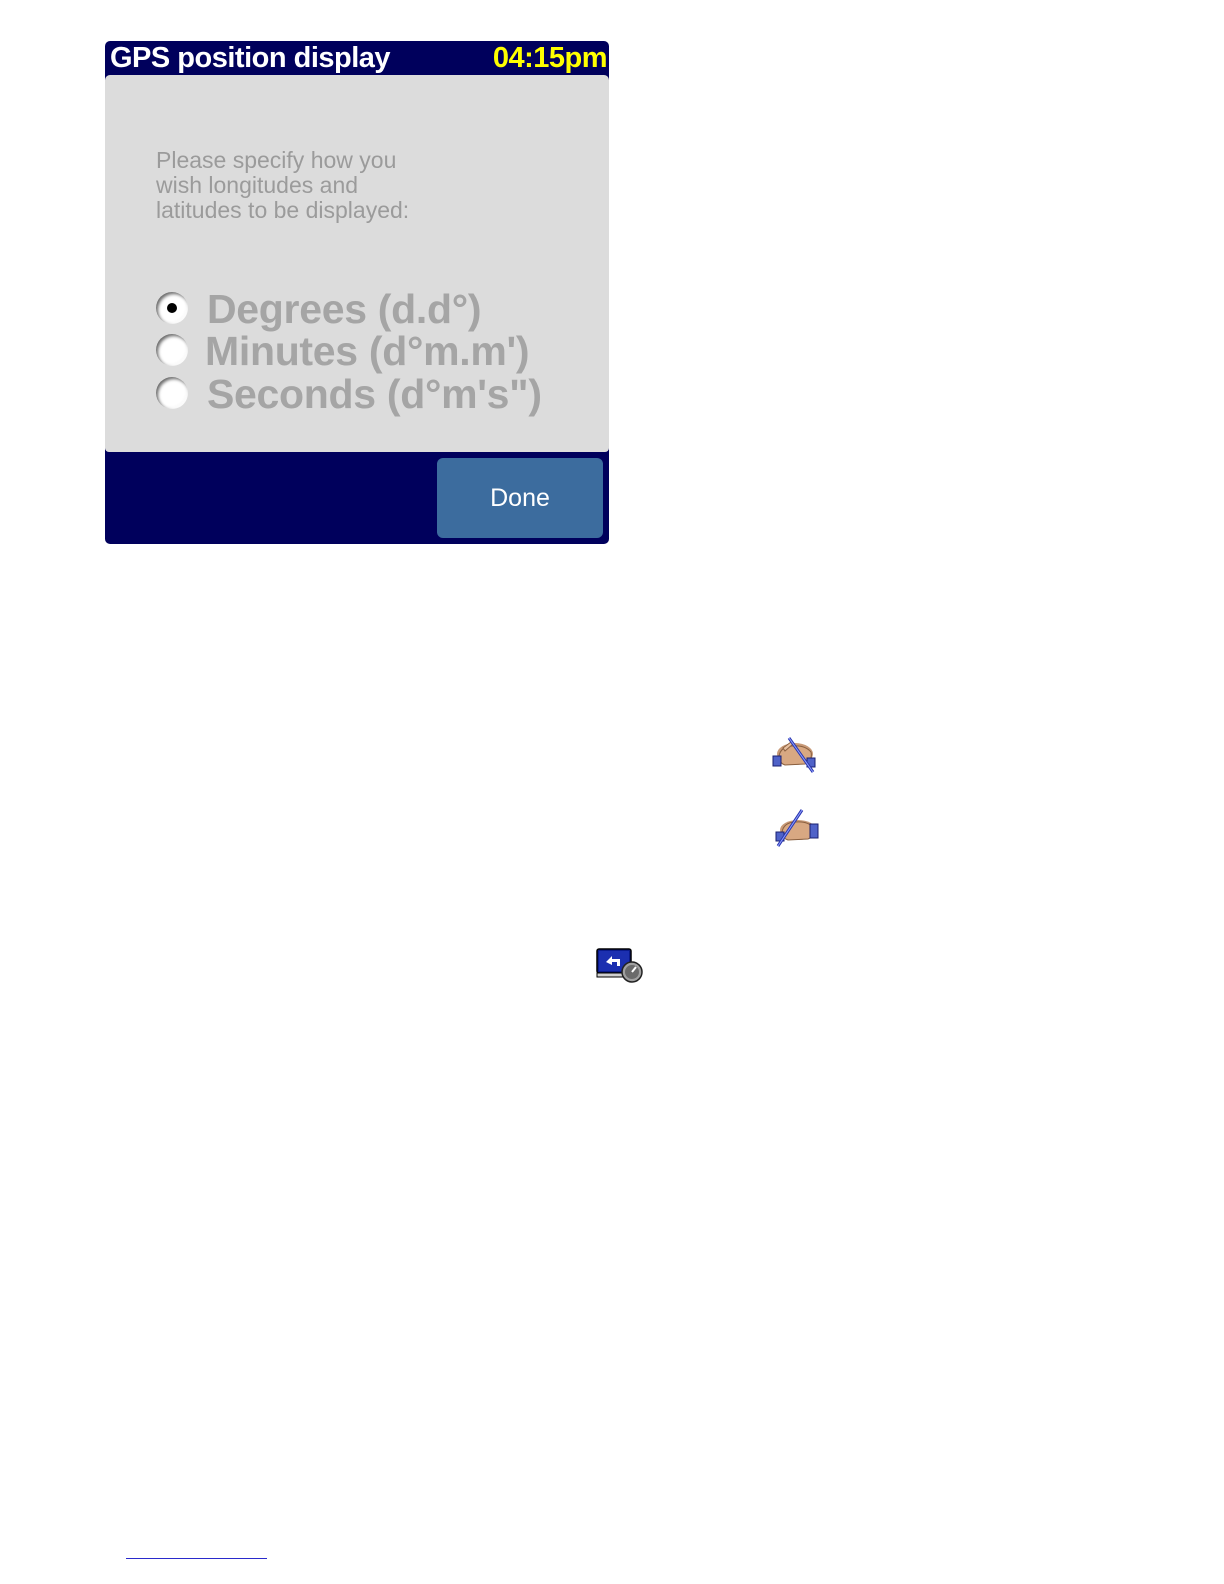 The width and height of the screenshot is (1224, 1584). Describe the element at coordinates (172, 393) in the screenshot. I see `radio-seconds` at that location.